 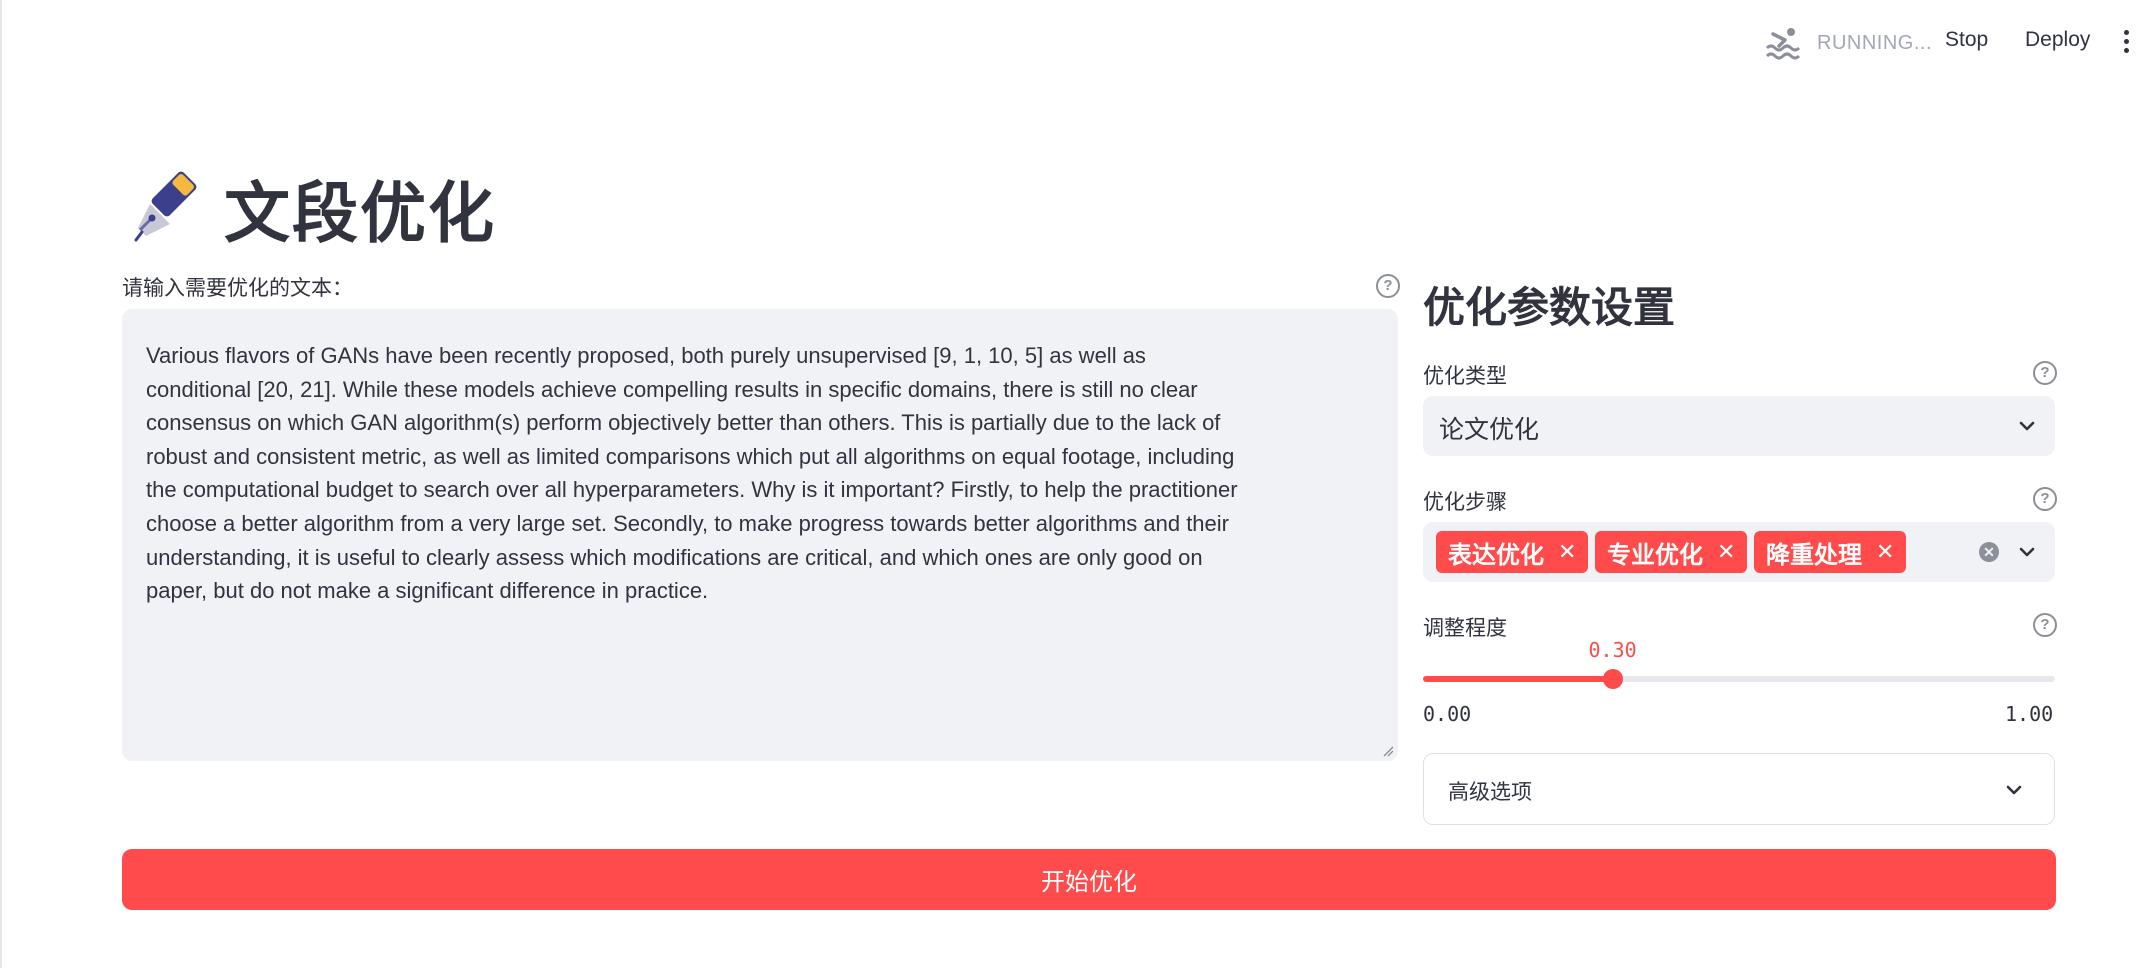 I want to click on slider-thumb, so click(x=1612, y=679).